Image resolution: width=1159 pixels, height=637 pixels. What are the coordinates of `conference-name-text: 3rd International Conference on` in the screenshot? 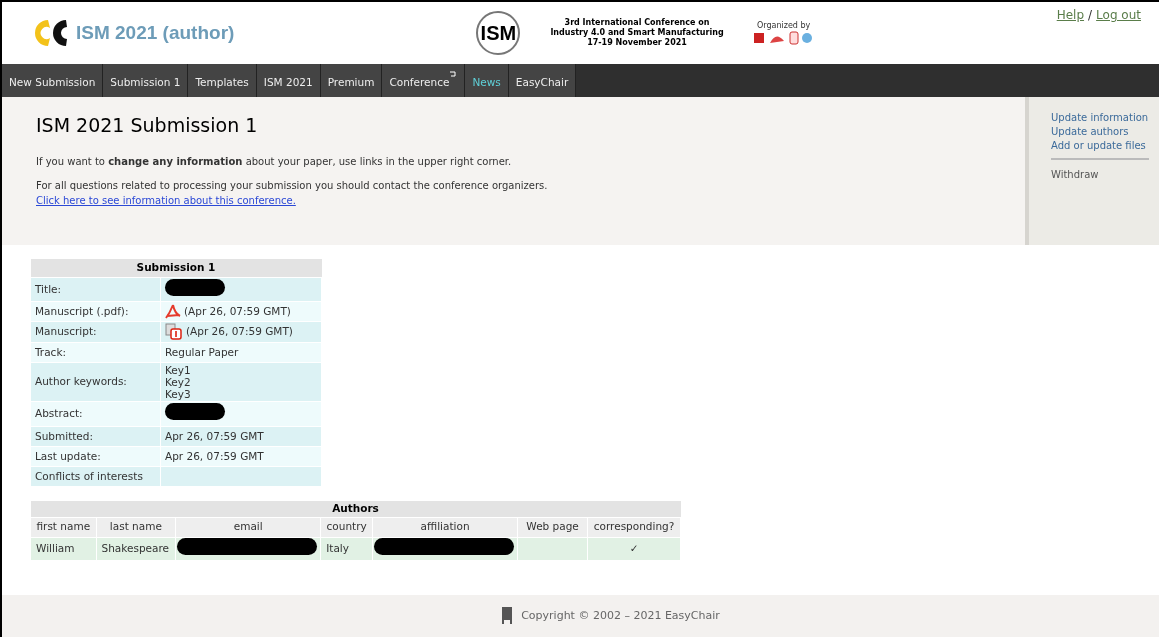 It's located at (637, 23).